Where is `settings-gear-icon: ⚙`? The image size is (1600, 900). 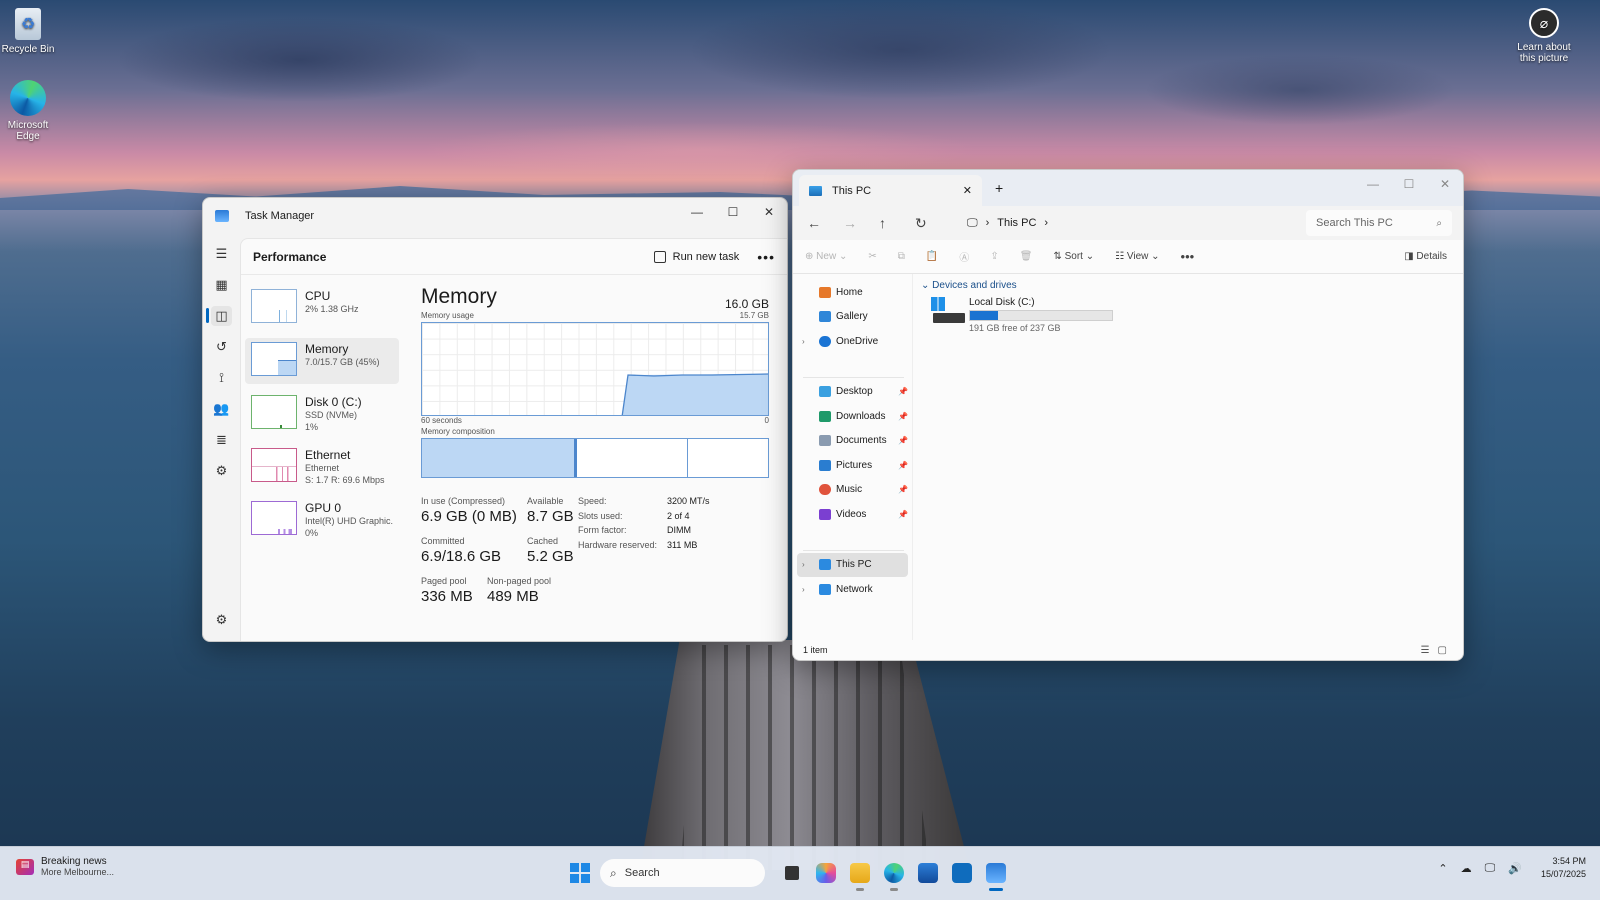
settings-gear-icon: ⚙ is located at coordinates (221, 619).